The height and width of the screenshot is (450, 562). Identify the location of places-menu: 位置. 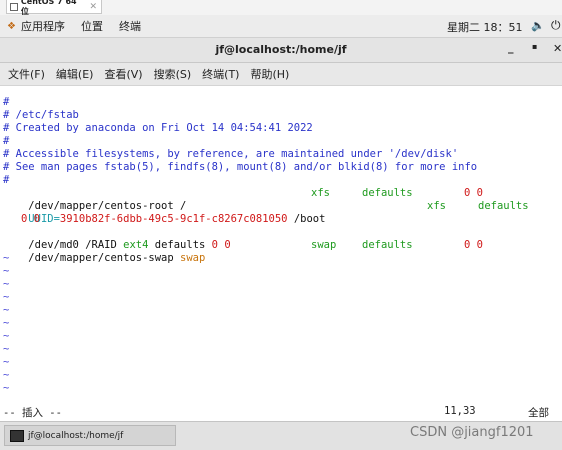
(92, 26).